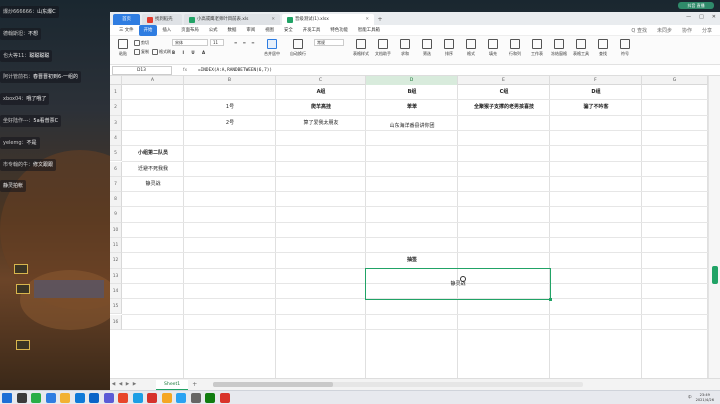 The image size is (720, 404). What do you see at coordinates (153, 169) in the screenshot?
I see `cell-A6: 迁避不死我我` at bounding box center [153, 169].